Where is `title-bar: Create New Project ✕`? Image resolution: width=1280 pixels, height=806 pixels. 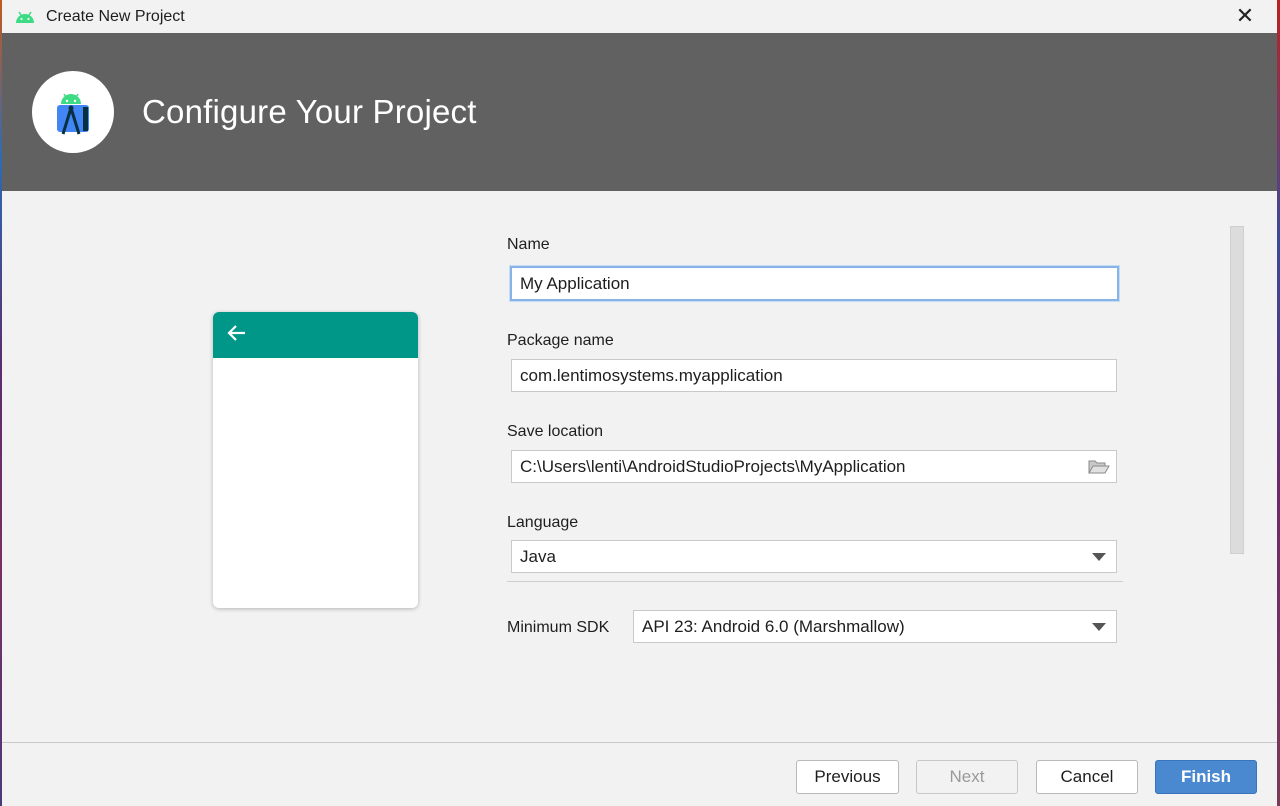
title-bar: Create New Project ✕ is located at coordinates (639, 16).